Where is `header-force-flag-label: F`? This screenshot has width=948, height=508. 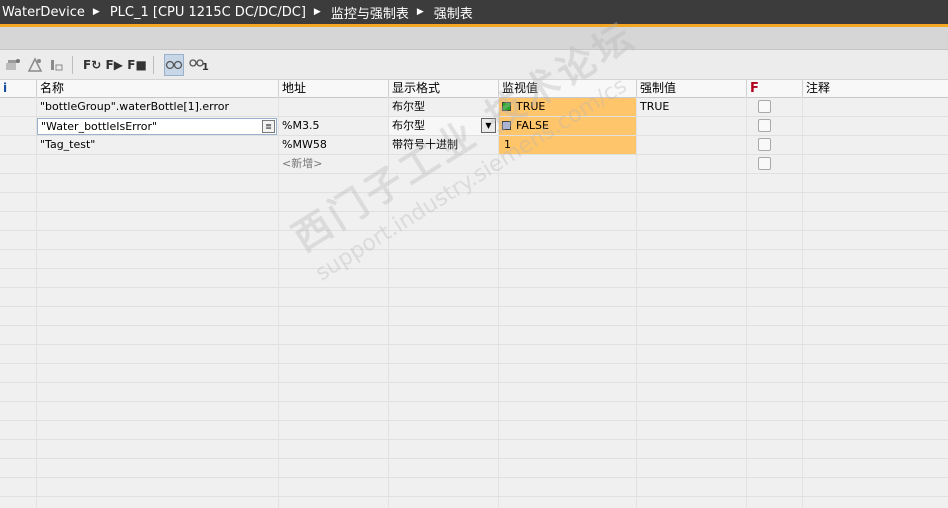 header-force-flag-label: F is located at coordinates (754, 88).